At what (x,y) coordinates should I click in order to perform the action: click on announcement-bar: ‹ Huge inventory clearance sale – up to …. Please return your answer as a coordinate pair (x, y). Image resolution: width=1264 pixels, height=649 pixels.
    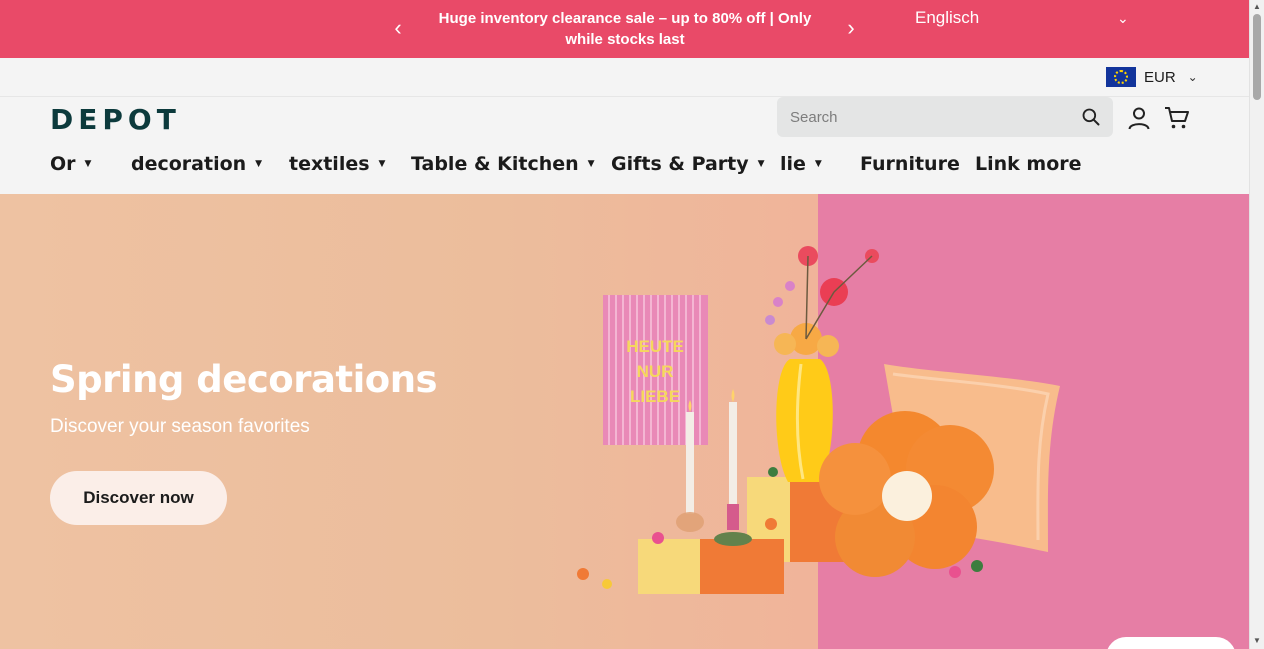
    Looking at the image, I should click on (624, 29).